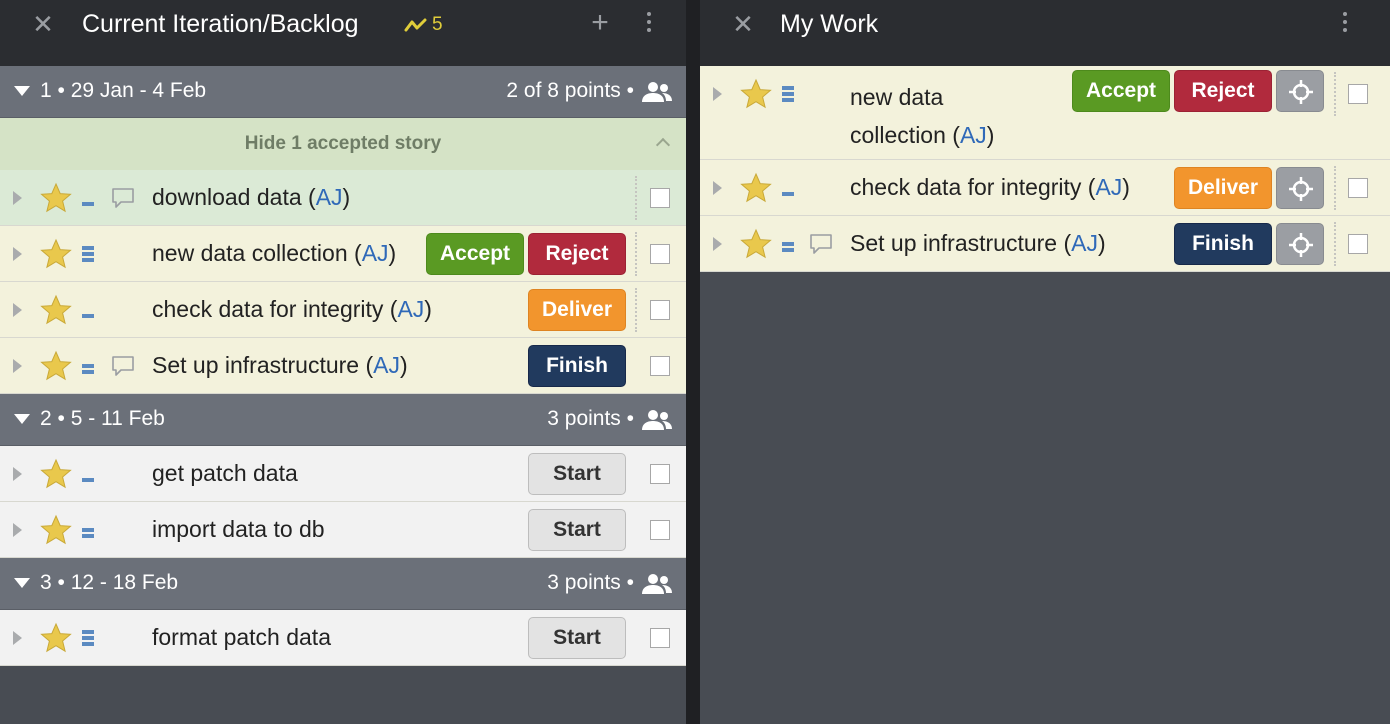  What do you see at coordinates (343, 584) in the screenshot?
I see `iteration-header: 3 • 12 - 18 Feb 3 points •` at bounding box center [343, 584].